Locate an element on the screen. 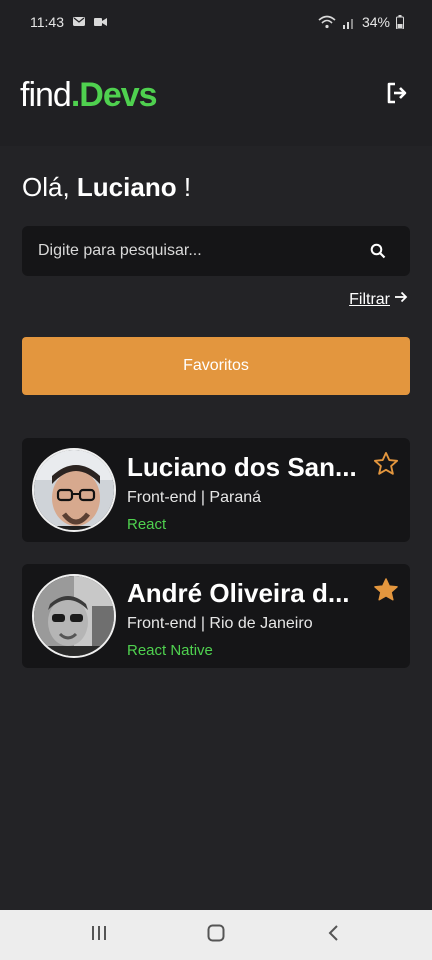 This screenshot has height=960, width=432. back-button is located at coordinates (333, 935).